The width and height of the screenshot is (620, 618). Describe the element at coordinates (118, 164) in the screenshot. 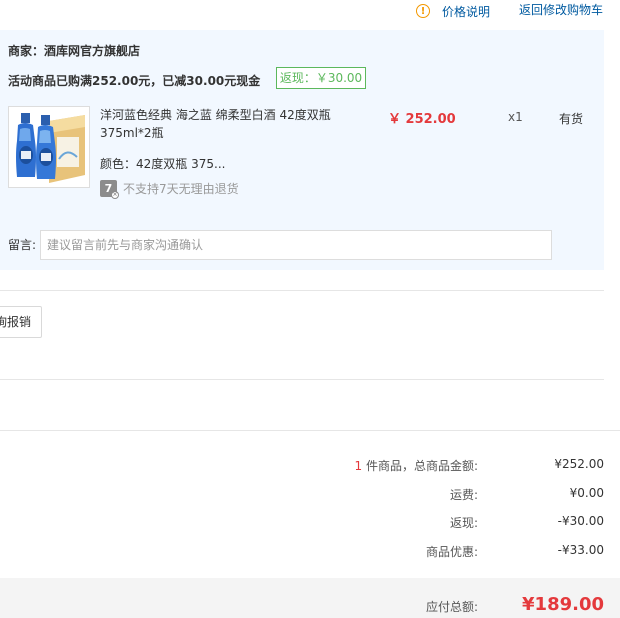

I see `spec-label: 颜色：` at that location.